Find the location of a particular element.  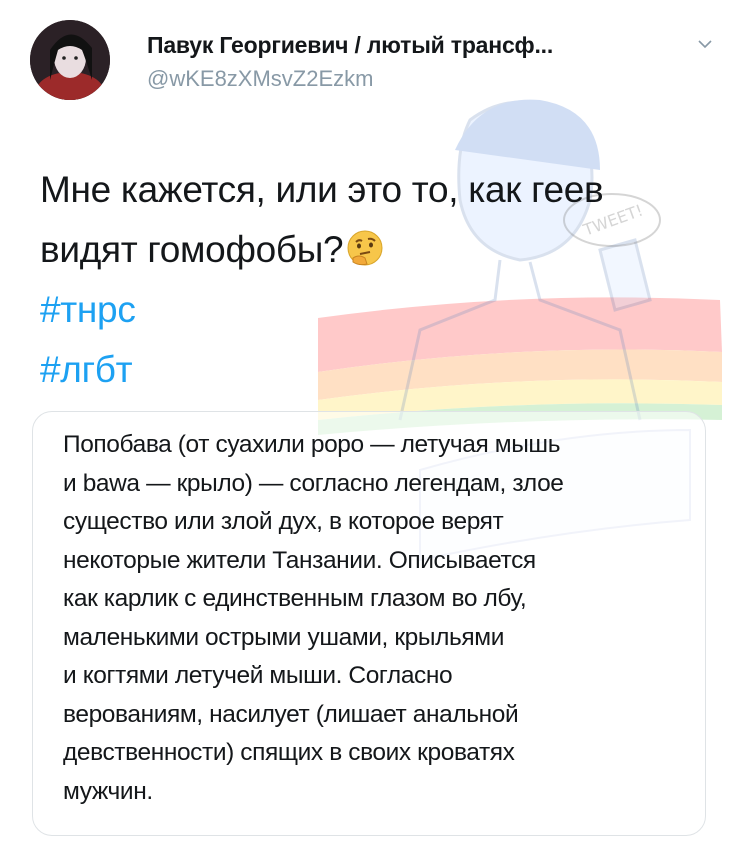

card-text-line: маленькими острыми ушами, крыльями is located at coordinates (283, 637).